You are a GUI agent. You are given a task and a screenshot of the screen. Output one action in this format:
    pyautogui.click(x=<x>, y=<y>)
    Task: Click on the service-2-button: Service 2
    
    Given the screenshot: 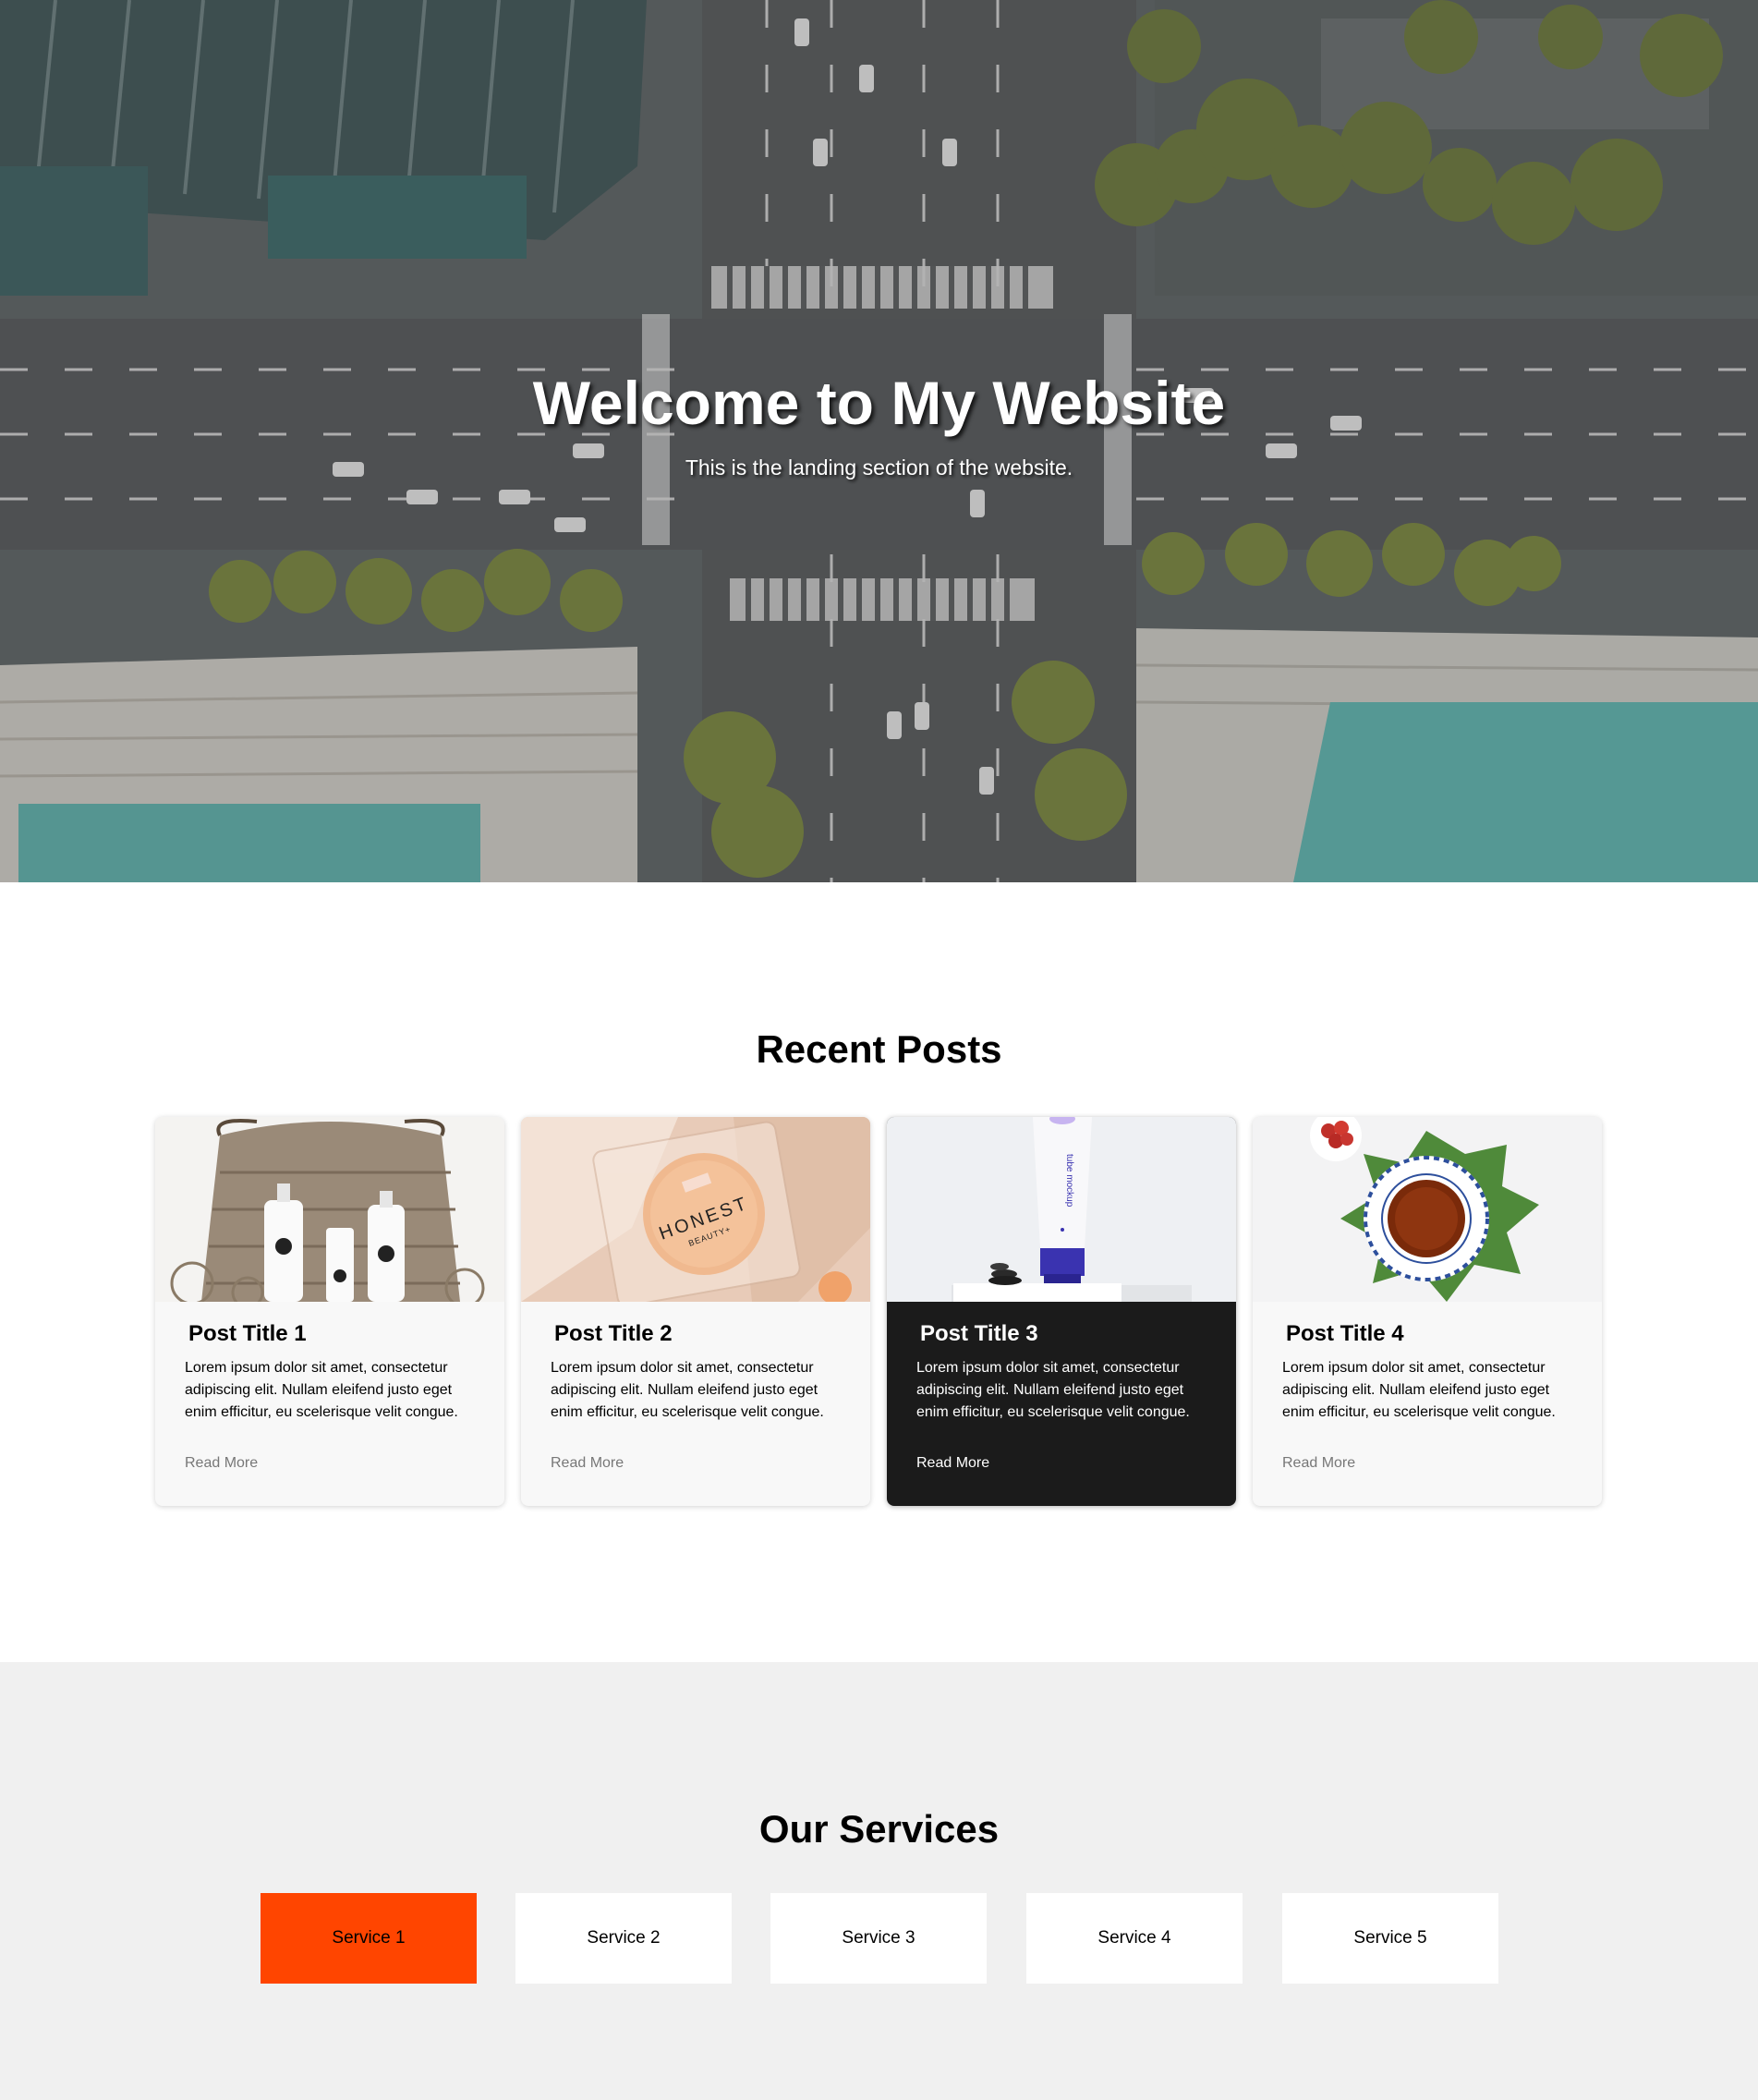 What is the action you would take?
    pyautogui.click(x=624, y=1939)
    